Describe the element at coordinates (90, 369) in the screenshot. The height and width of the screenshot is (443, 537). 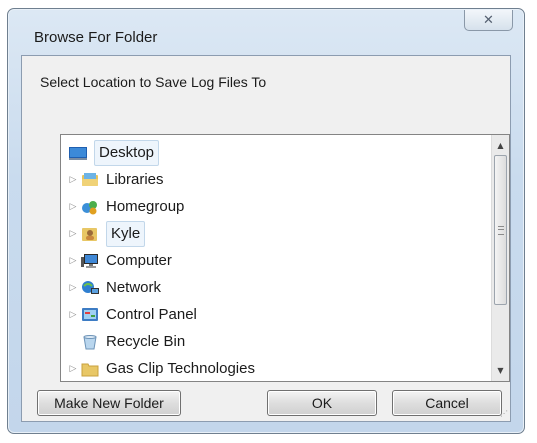
I see `folder-icon` at that location.